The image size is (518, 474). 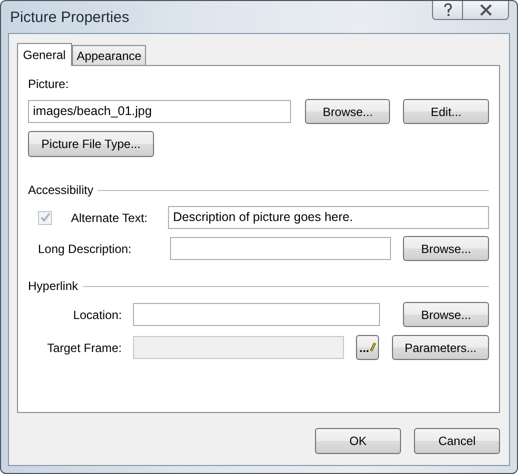 I want to click on ok-button: OK, so click(x=358, y=441).